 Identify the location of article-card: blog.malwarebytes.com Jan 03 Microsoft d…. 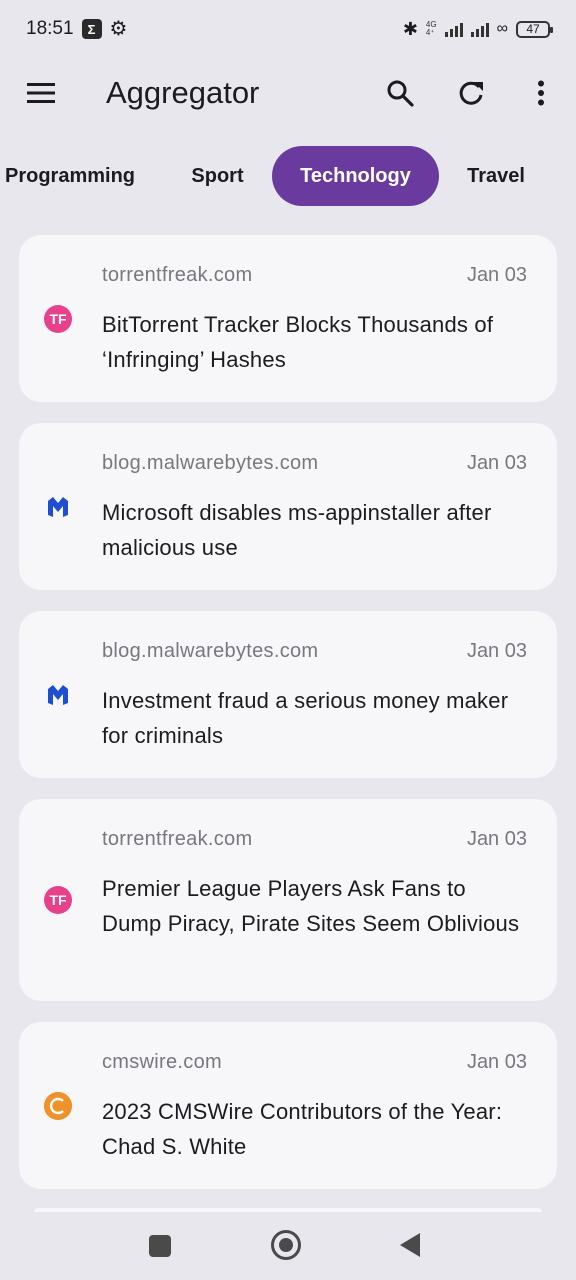
(288, 506).